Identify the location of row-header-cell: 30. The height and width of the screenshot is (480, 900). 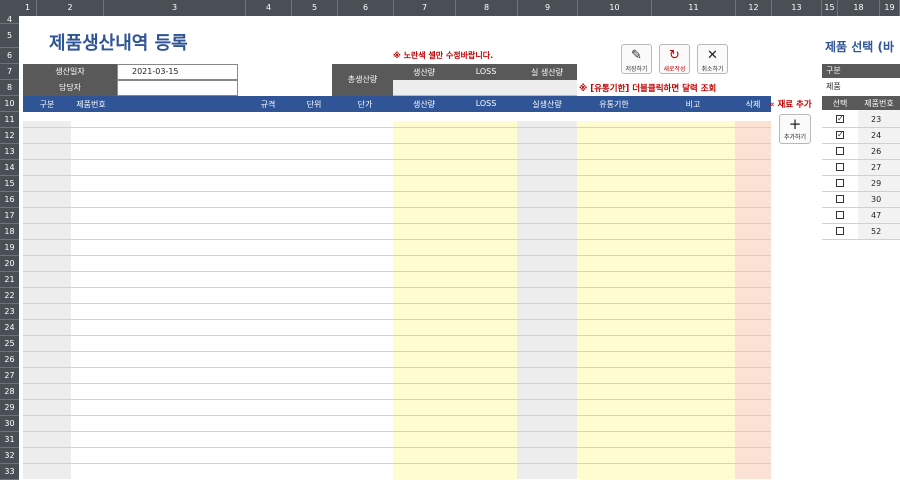
(9, 424).